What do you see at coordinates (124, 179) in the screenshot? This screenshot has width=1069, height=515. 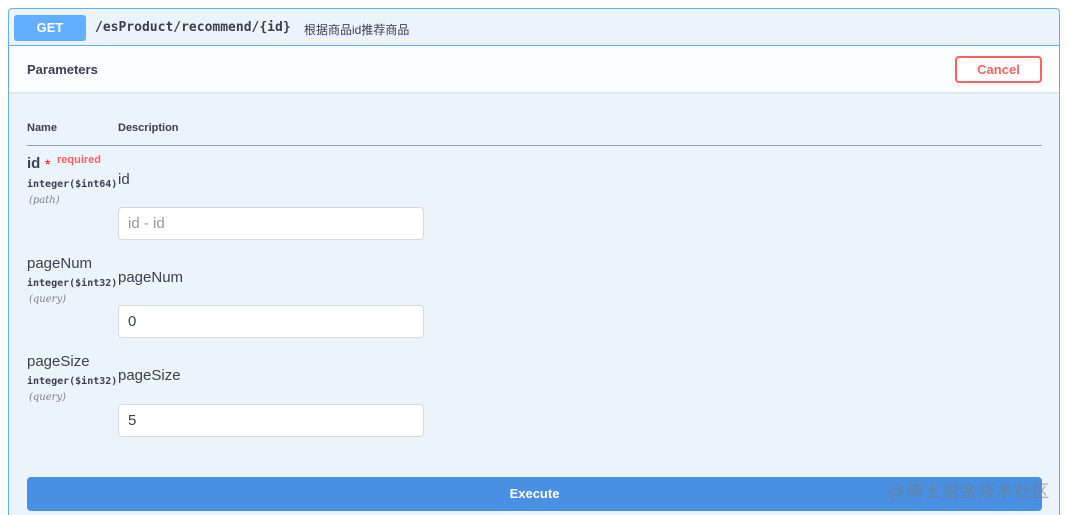 I see `param-description-id: id` at bounding box center [124, 179].